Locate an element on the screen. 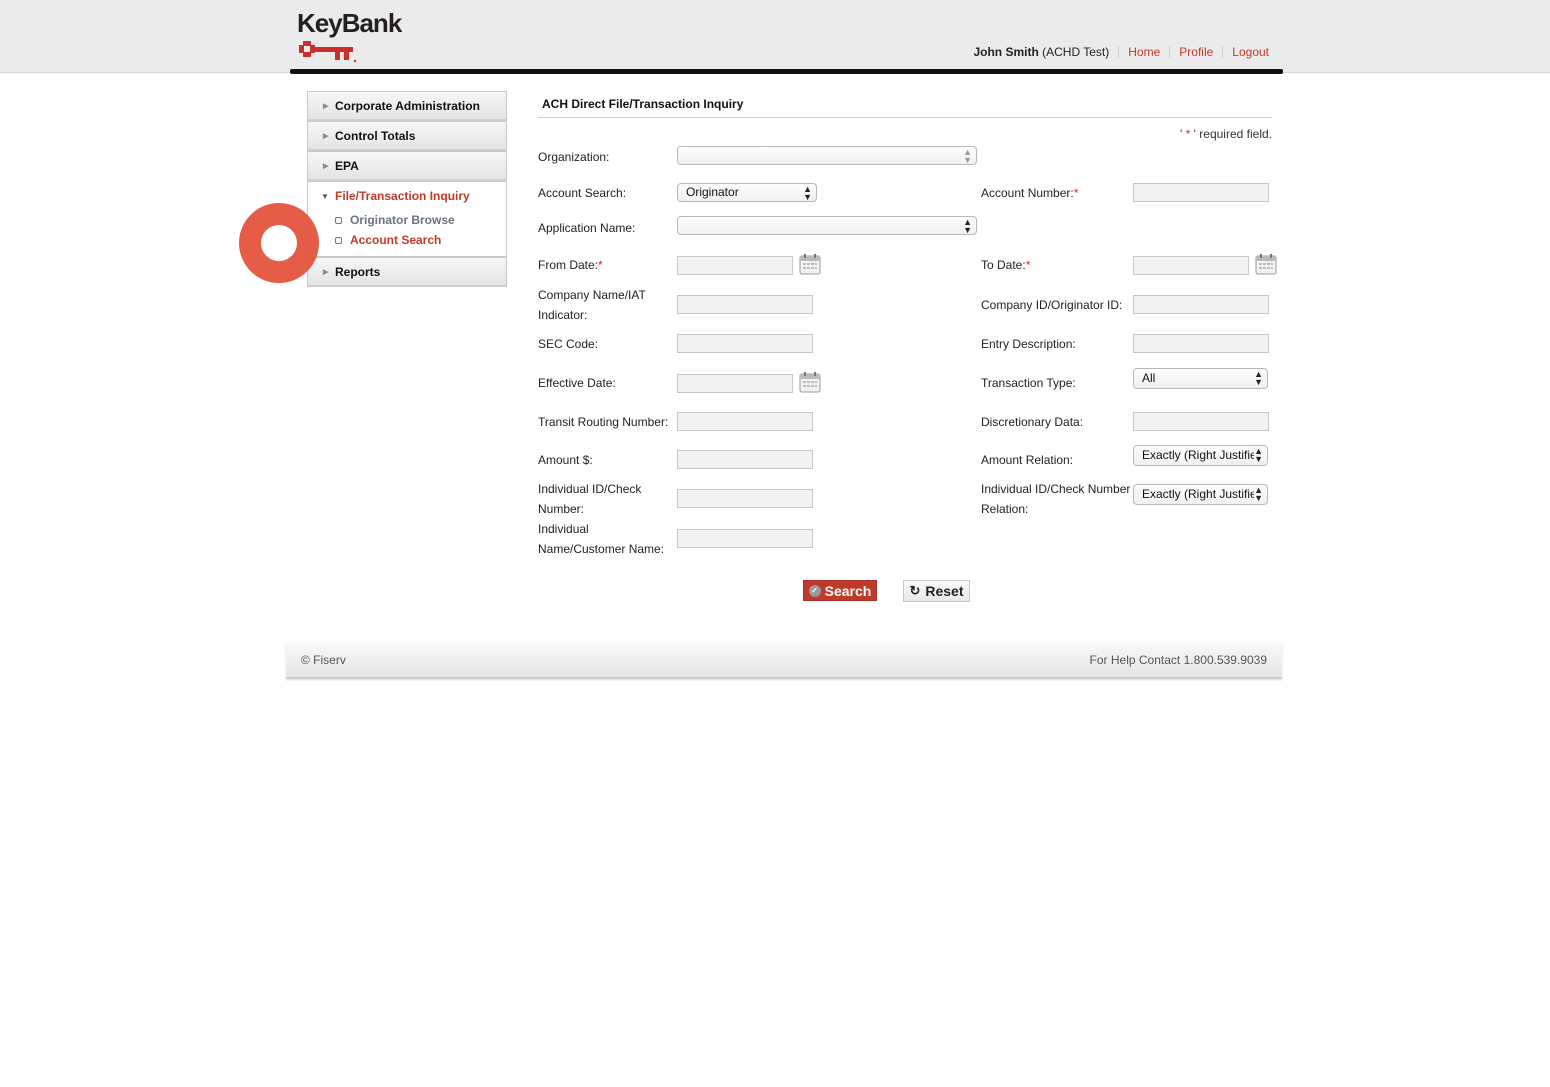 This screenshot has width=1550, height=1087. transaction-type-select: All ▲ ▼ is located at coordinates (1200, 378).